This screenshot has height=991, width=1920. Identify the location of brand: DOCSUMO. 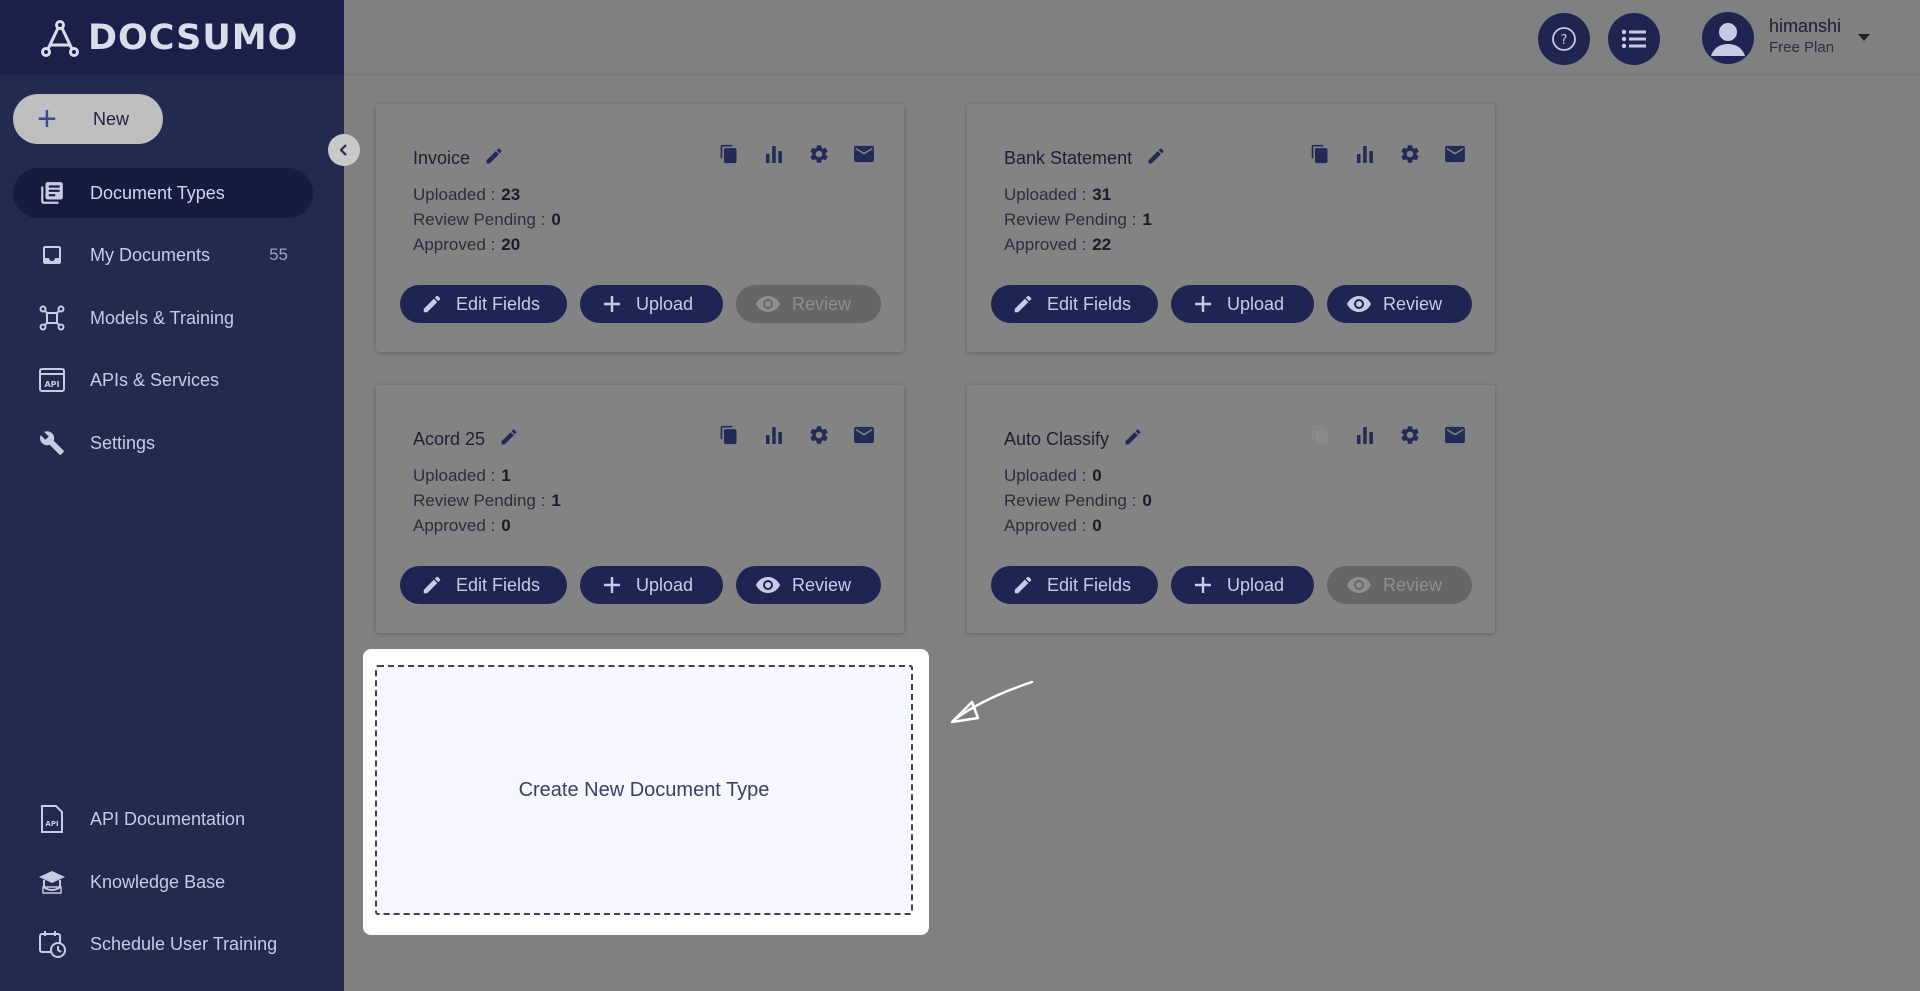
(172, 37).